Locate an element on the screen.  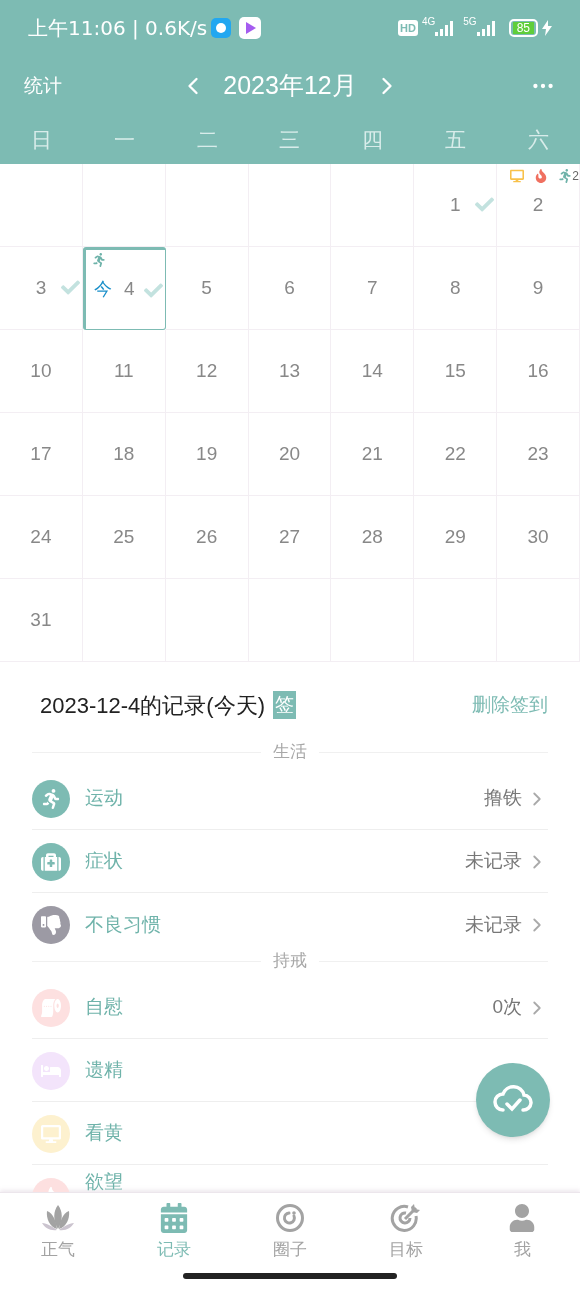
calendar-day: 2 2 is located at coordinates (538, 205).